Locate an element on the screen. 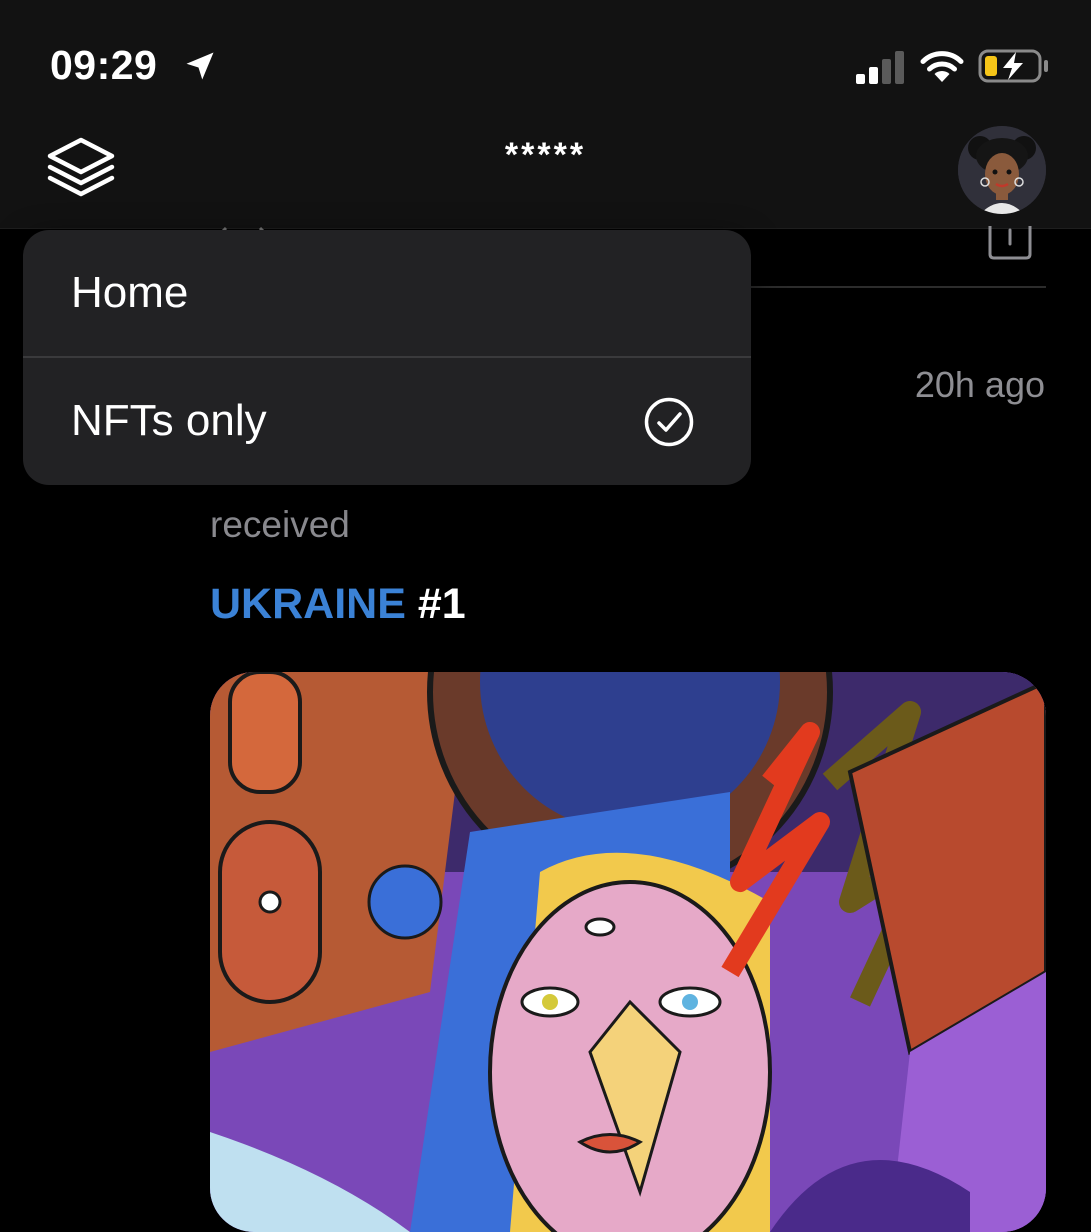 This screenshot has height=1232, width=1091. battery-charging-icon is located at coordinates (1013, 66).